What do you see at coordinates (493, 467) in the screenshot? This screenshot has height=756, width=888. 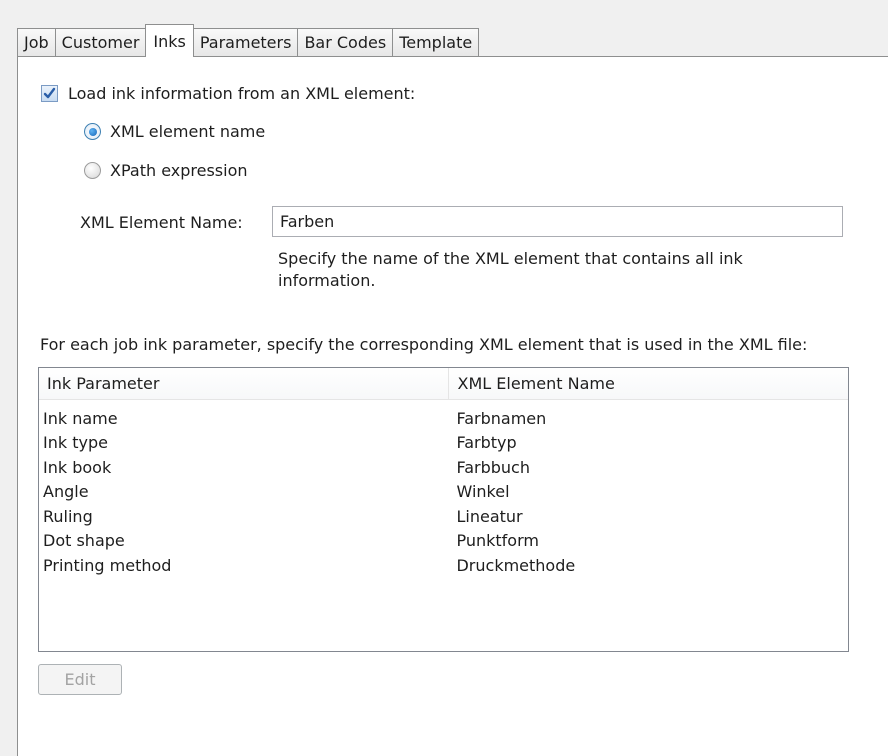 I see `xml-element-cell: Farbbuch` at bounding box center [493, 467].